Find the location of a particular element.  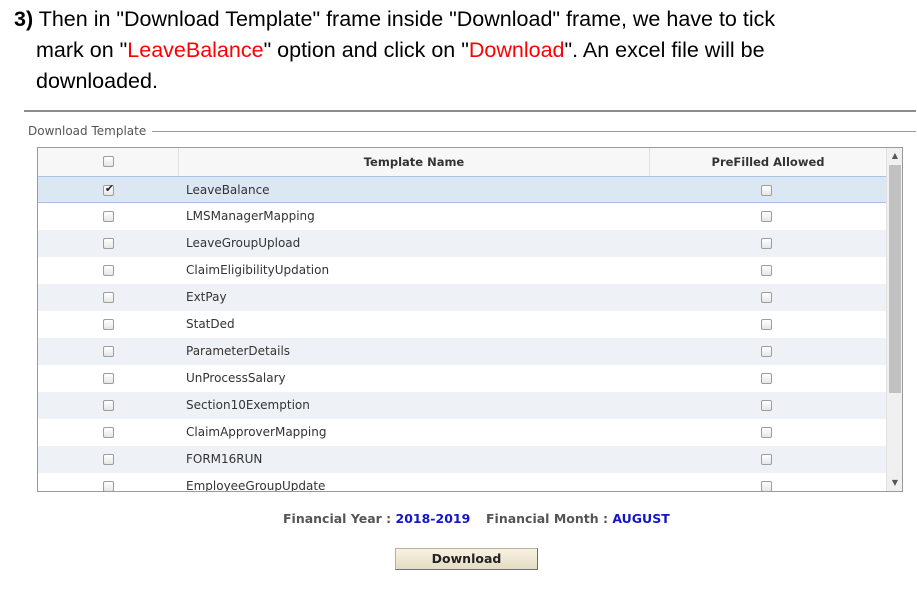

step-number: 3) is located at coordinates (24, 19).